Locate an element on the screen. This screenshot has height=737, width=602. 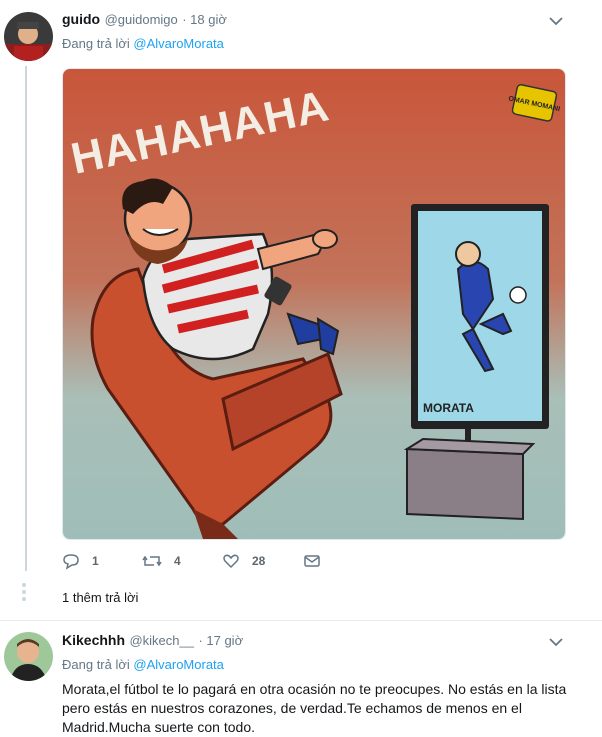
retweet-icon is located at coordinates (152, 561).